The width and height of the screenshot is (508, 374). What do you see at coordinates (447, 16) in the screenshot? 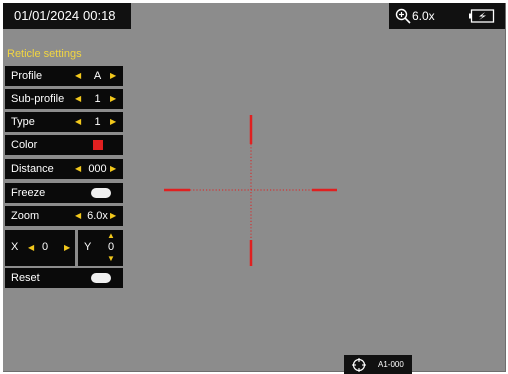
I see `status-bar-right: 6.0x` at bounding box center [447, 16].